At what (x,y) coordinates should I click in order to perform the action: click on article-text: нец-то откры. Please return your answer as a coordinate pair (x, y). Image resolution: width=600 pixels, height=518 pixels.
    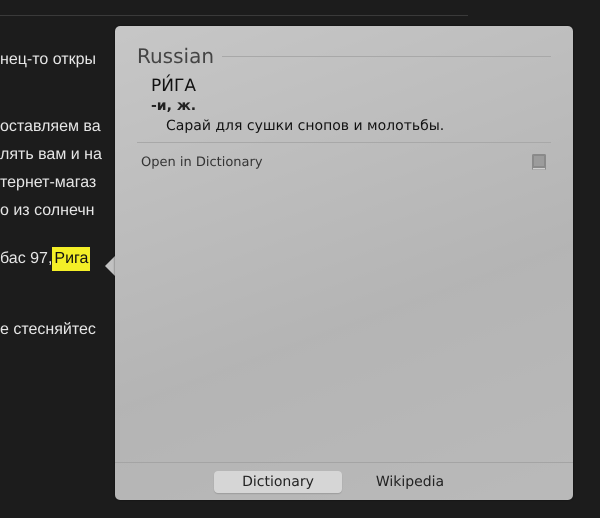
    Looking at the image, I should click on (48, 60).